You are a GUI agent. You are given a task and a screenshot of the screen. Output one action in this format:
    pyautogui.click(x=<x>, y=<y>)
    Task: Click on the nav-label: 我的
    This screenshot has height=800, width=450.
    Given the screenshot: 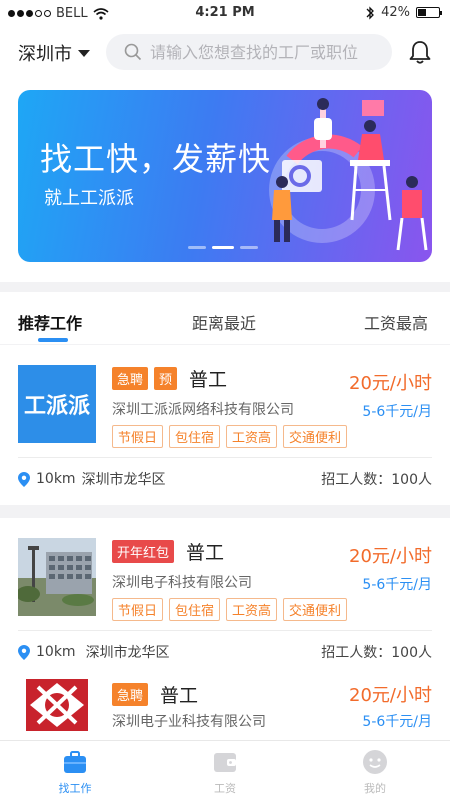 What is the action you would take?
    pyautogui.click(x=375, y=788)
    